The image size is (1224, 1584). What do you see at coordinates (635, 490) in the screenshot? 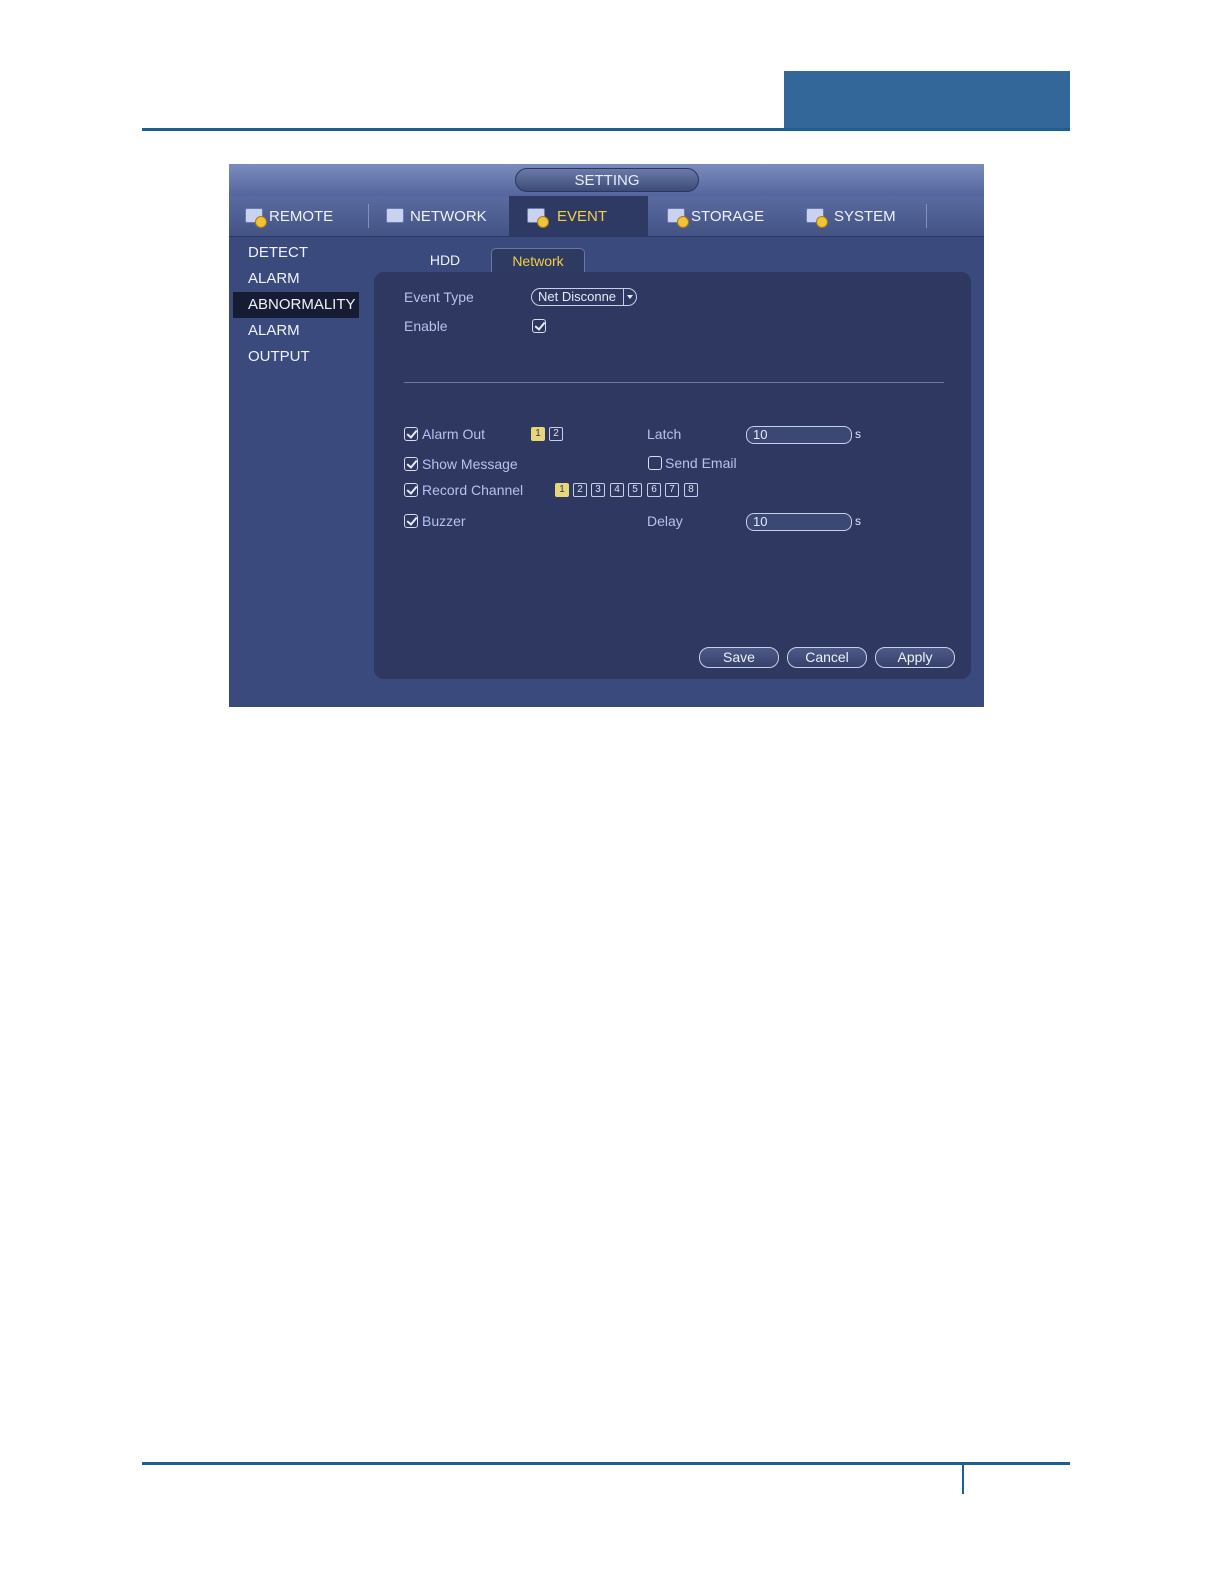
I see `record-channel-5: 5` at bounding box center [635, 490].